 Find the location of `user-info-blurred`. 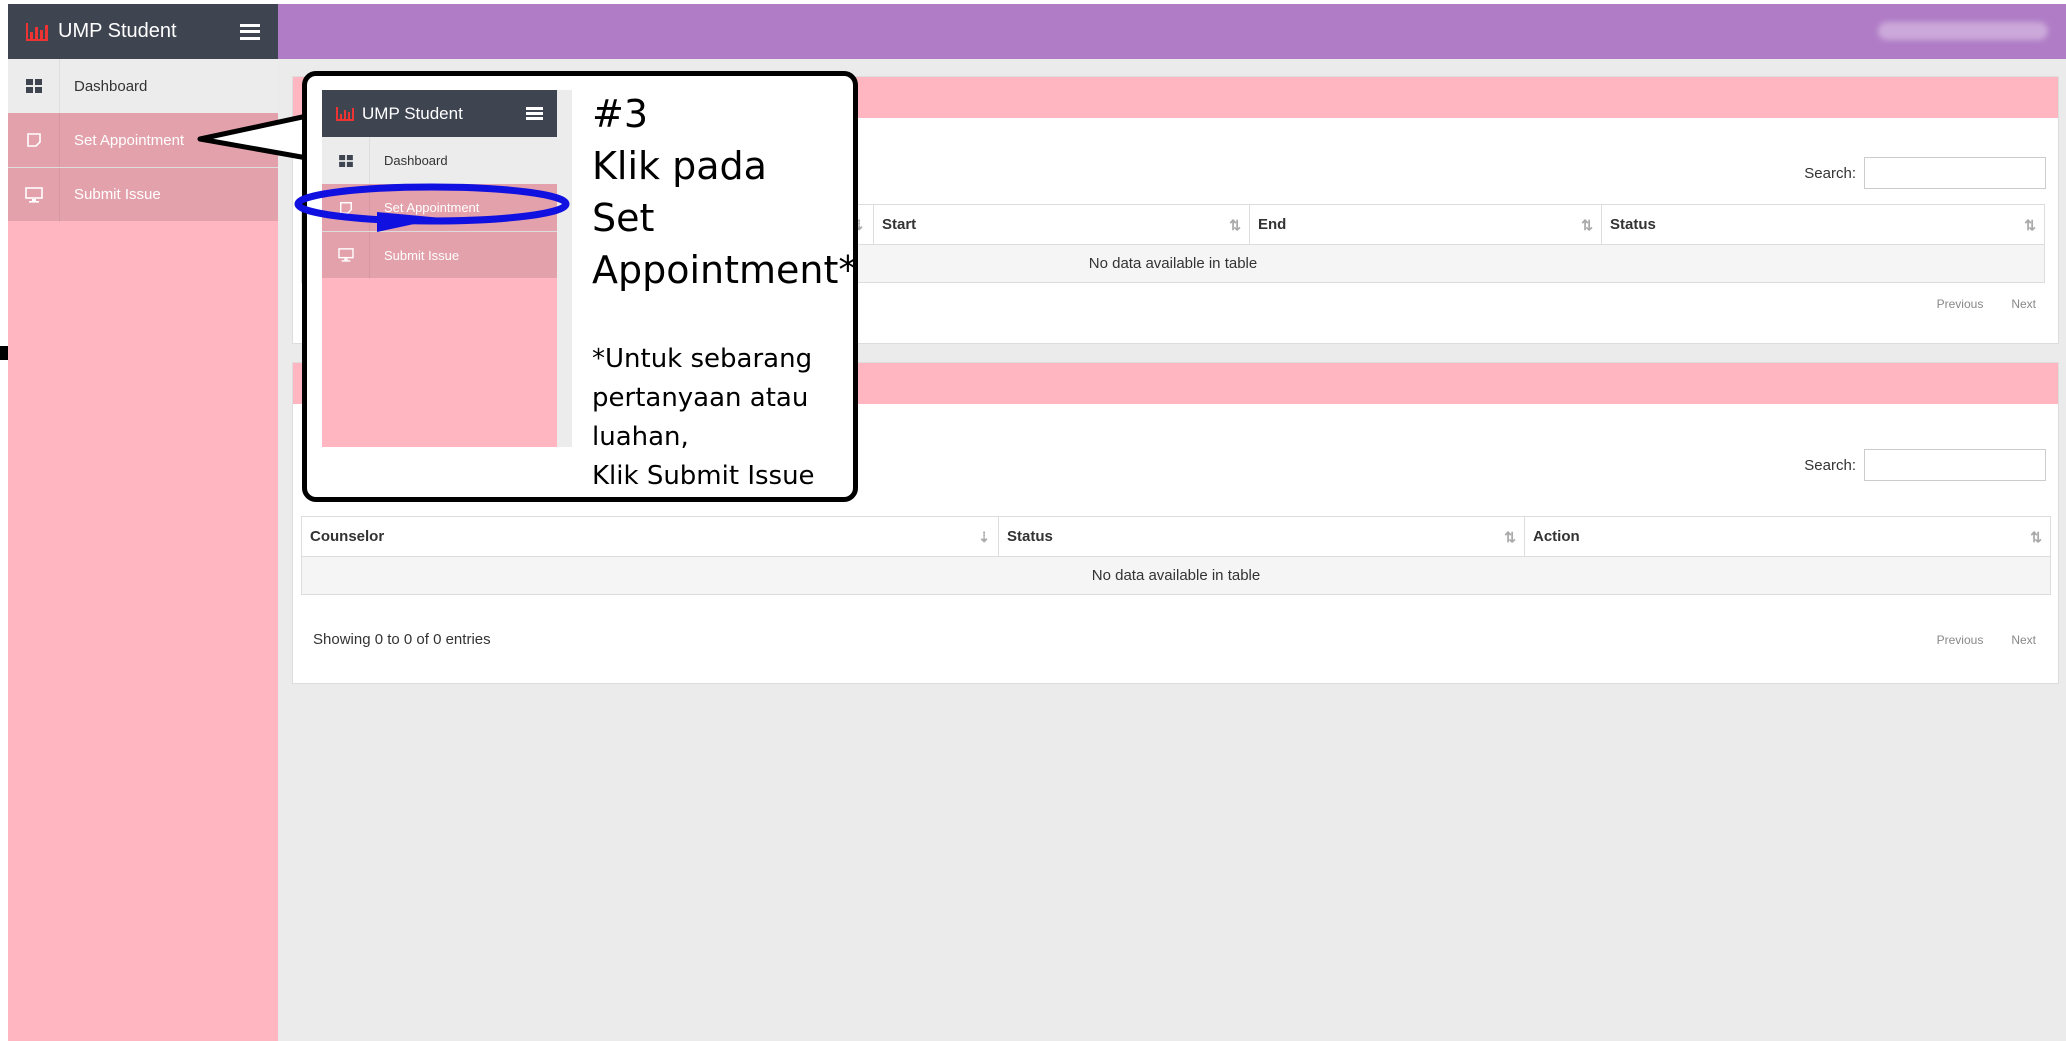

user-info-blurred is located at coordinates (1963, 31).